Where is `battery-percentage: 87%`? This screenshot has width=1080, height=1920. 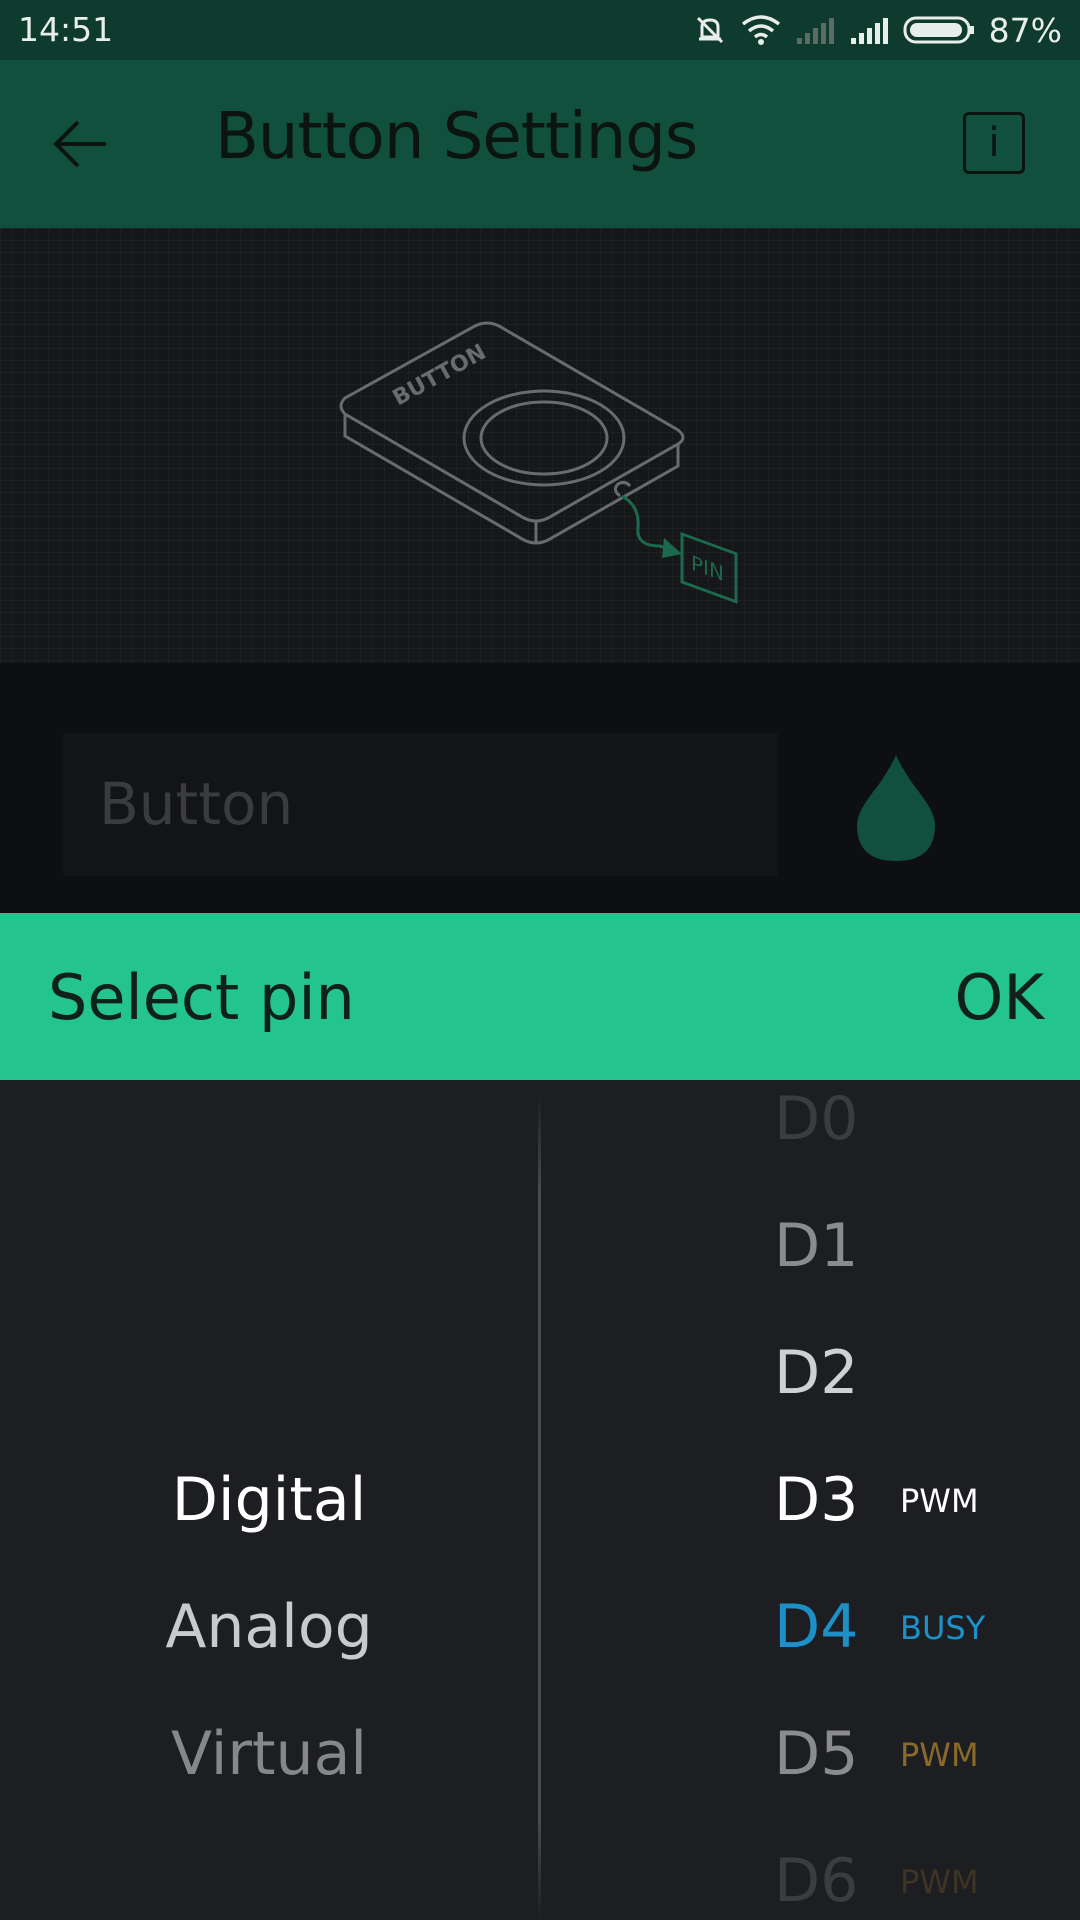 battery-percentage: 87% is located at coordinates (1025, 30).